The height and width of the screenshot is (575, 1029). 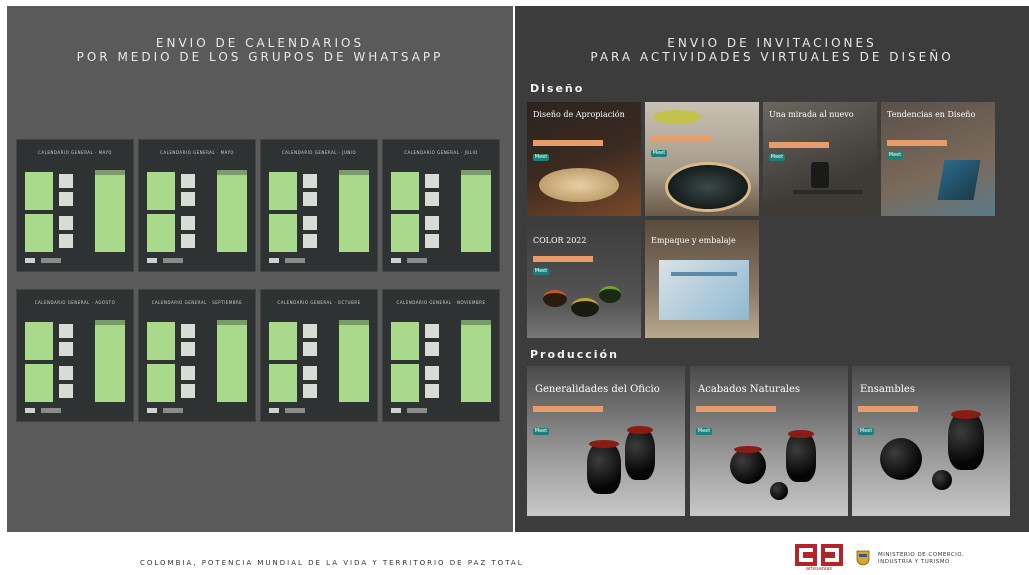 I want to click on production-card-title: Ensambles, so click(x=887, y=389).